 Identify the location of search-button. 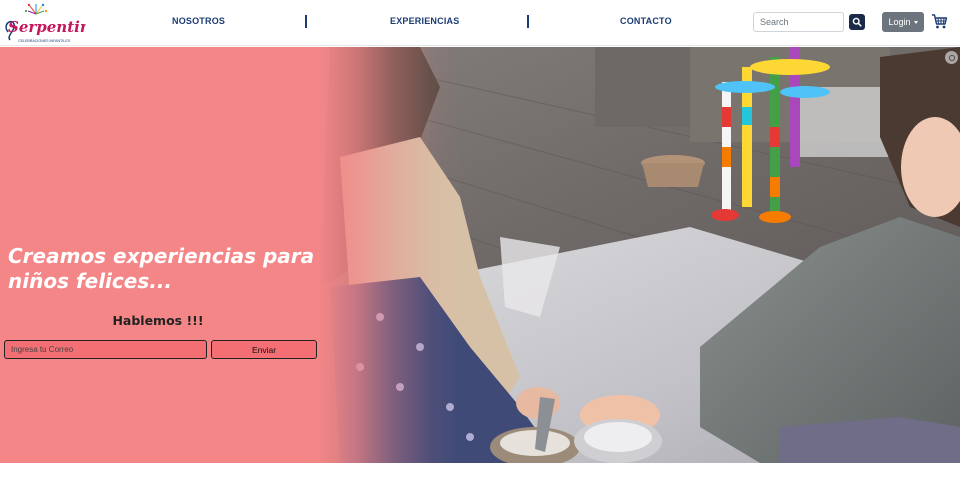
(857, 22).